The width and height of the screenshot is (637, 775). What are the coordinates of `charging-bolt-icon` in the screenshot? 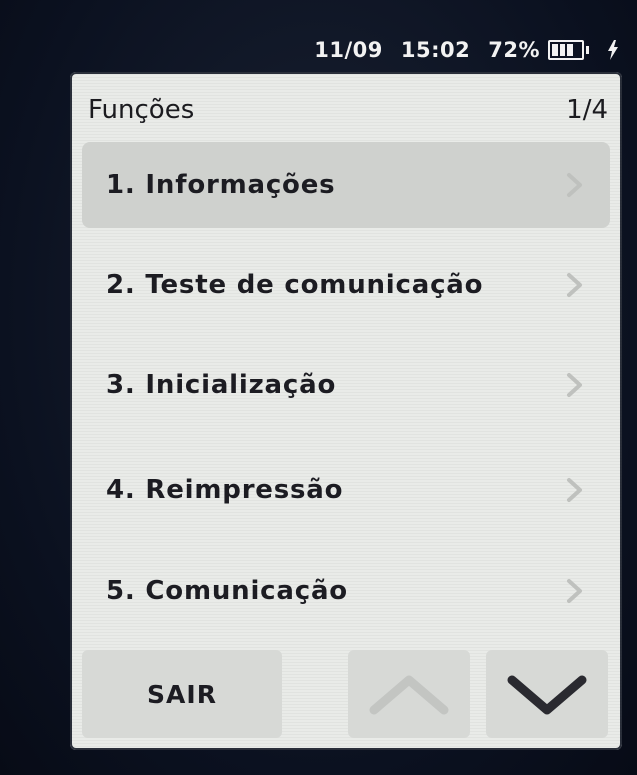 It's located at (613, 50).